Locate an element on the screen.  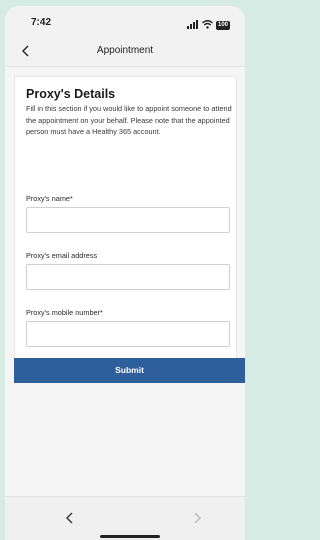
browser-forward-button is located at coordinates (197, 518).